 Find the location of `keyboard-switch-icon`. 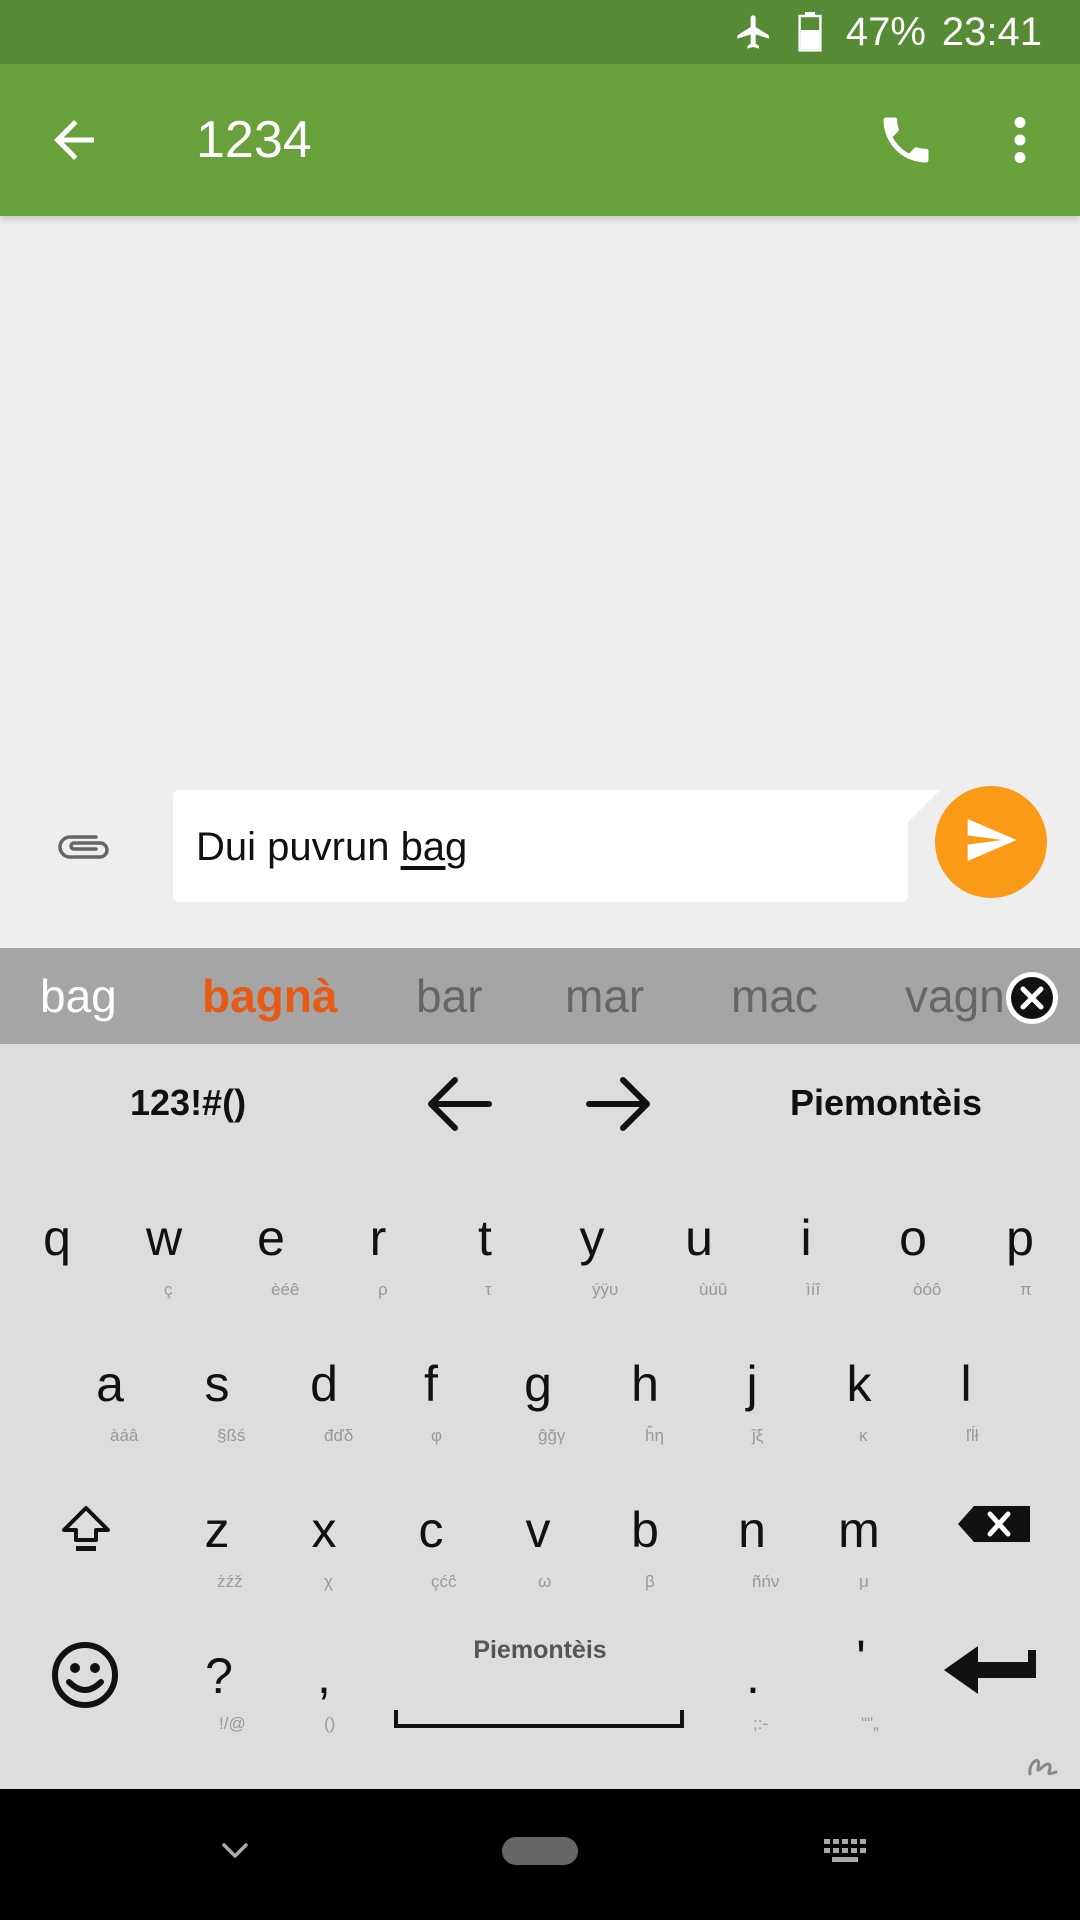

keyboard-switch-icon is located at coordinates (845, 1851).